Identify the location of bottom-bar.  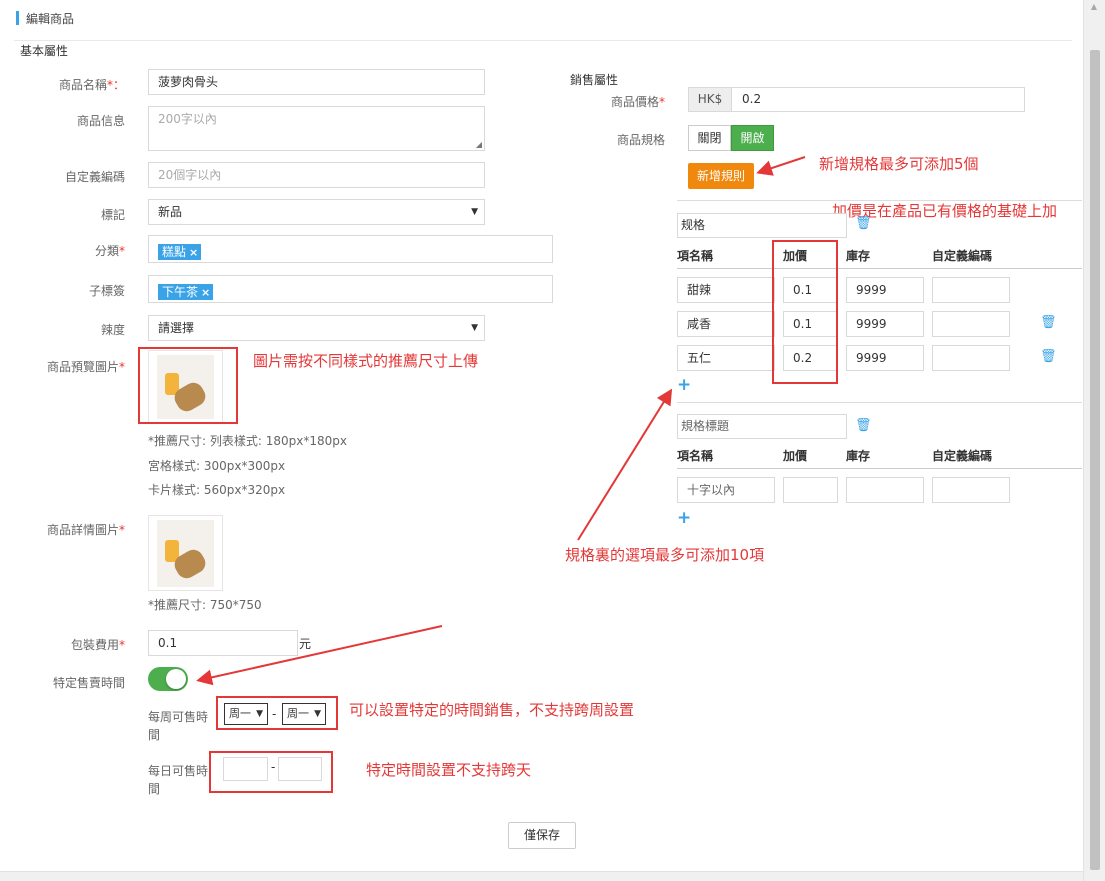
(541, 876).